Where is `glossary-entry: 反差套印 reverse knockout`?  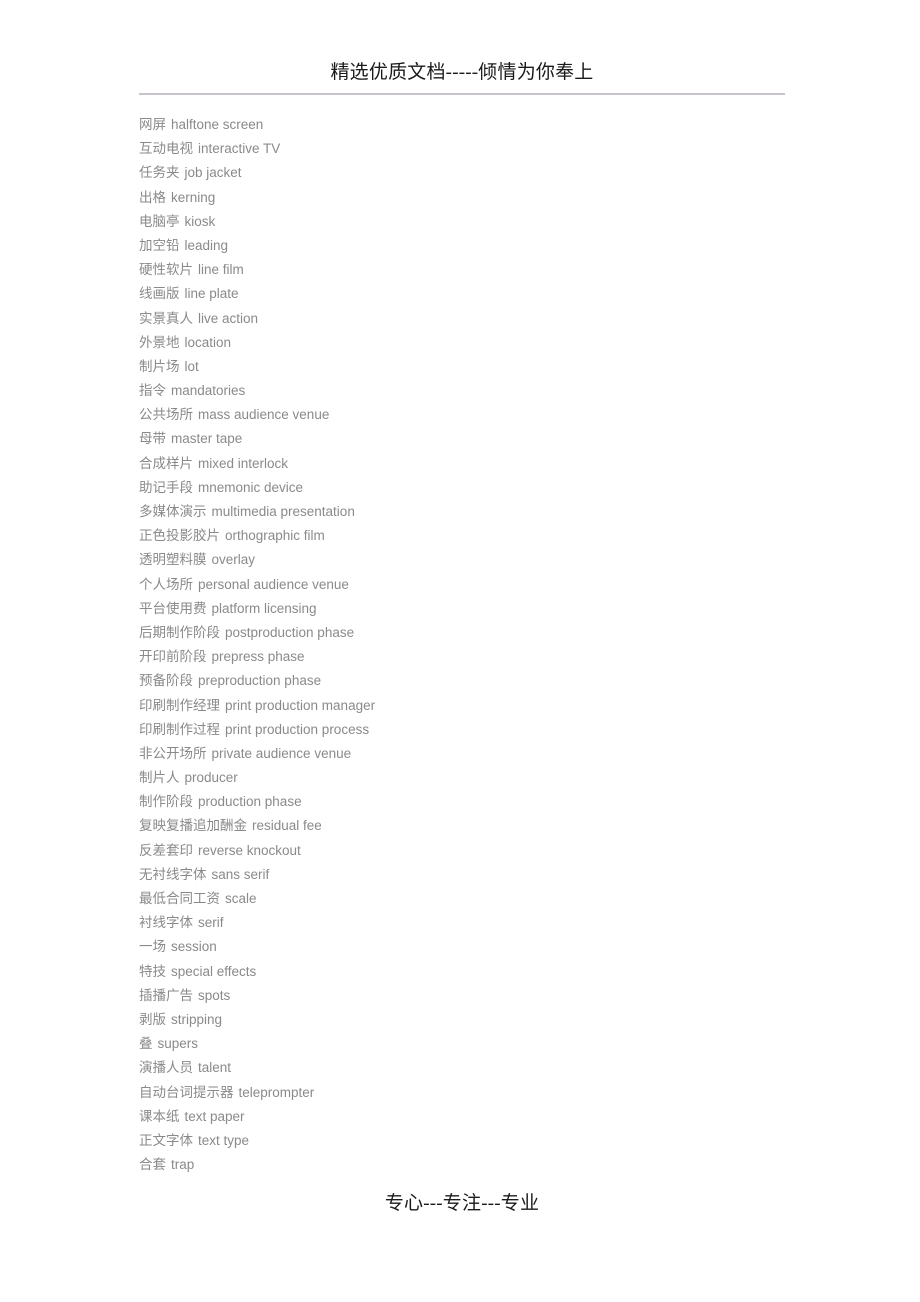 glossary-entry: 反差套印 reverse knockout is located at coordinates (479, 851).